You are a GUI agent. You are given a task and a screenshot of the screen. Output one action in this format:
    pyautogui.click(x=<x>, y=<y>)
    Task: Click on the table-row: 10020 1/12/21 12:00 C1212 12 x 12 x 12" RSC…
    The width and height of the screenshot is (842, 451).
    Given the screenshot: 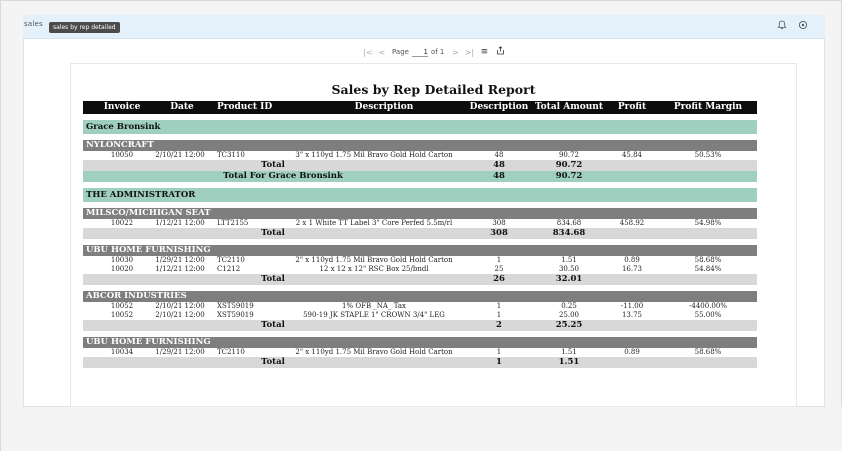 What is the action you would take?
    pyautogui.click(x=420, y=269)
    